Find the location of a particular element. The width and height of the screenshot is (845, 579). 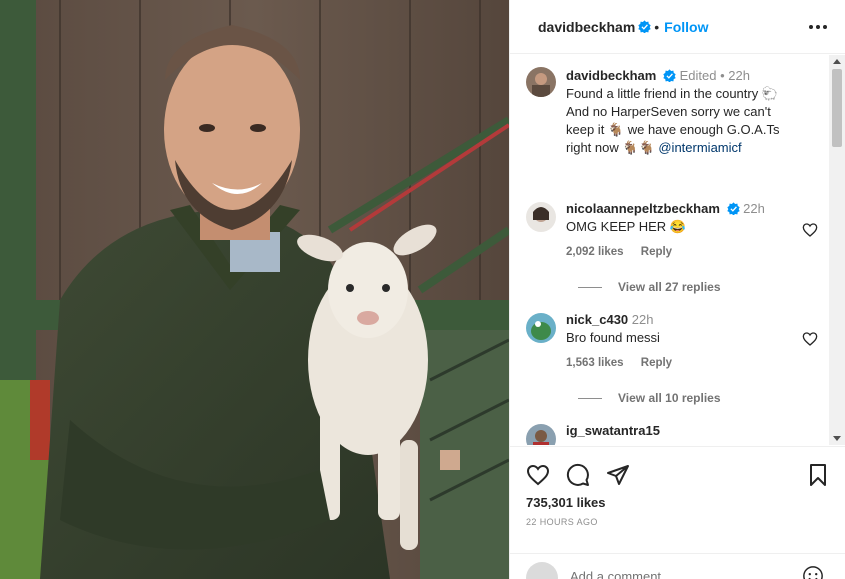

add-comment-input is located at coordinates (680, 572).